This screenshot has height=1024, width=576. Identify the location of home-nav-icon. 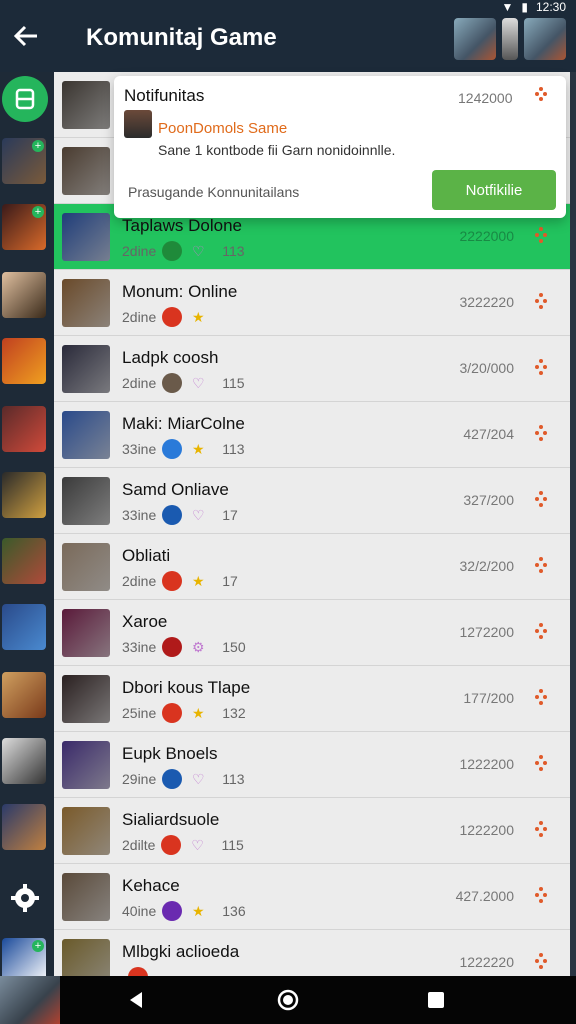
(288, 1000).